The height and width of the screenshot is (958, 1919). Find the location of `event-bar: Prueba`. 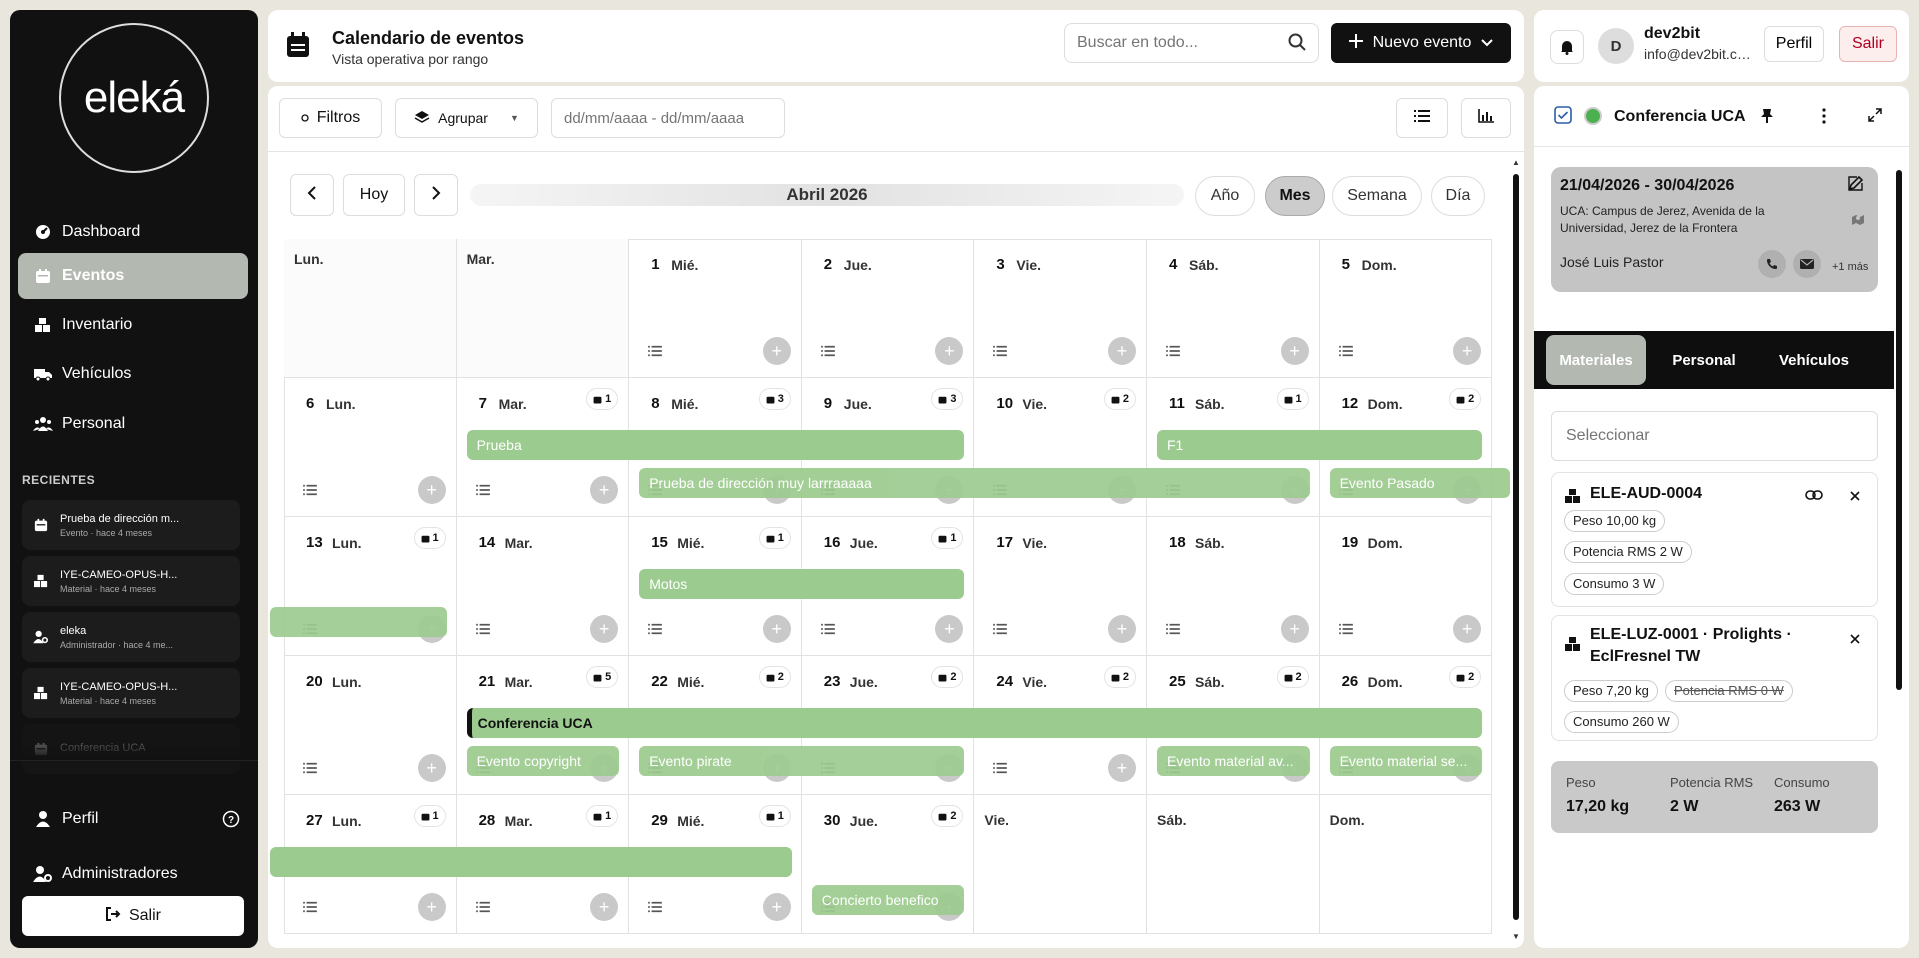

event-bar: Prueba is located at coordinates (715, 445).